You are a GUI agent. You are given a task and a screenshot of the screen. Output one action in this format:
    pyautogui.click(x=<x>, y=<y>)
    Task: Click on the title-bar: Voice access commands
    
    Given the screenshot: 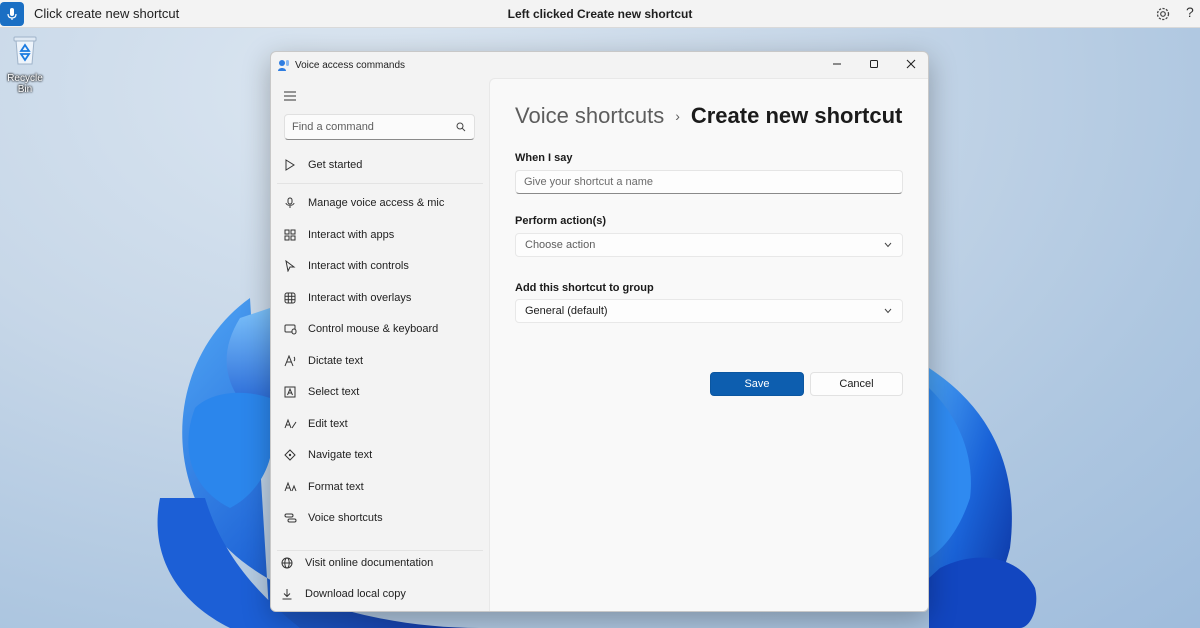 What is the action you would take?
    pyautogui.click(x=599, y=65)
    